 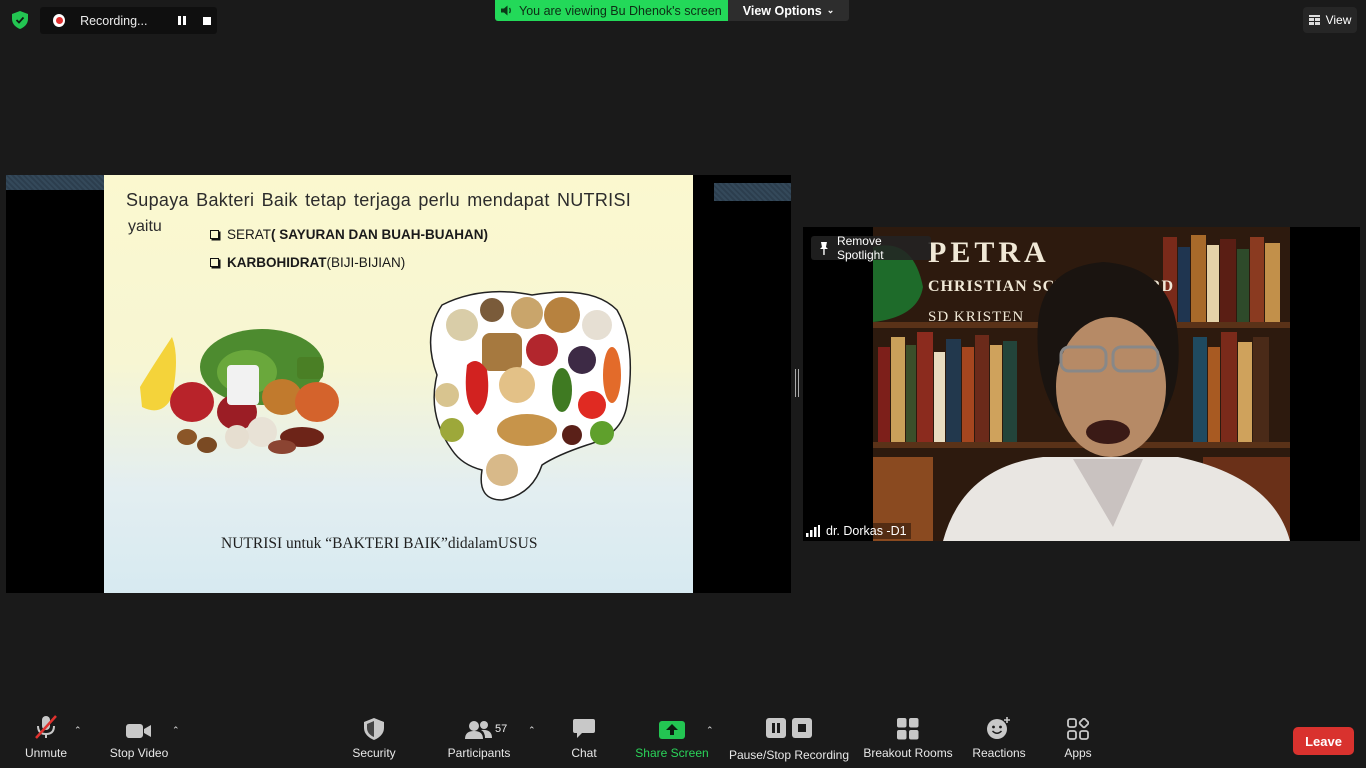 What do you see at coordinates (823, 248) in the screenshot?
I see `pin-icon` at bounding box center [823, 248].